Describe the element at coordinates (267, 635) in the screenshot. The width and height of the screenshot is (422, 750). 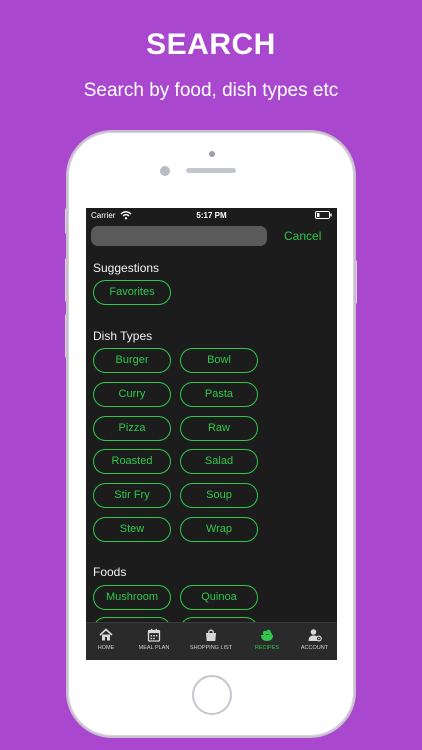
I see `recipes-icon` at that location.